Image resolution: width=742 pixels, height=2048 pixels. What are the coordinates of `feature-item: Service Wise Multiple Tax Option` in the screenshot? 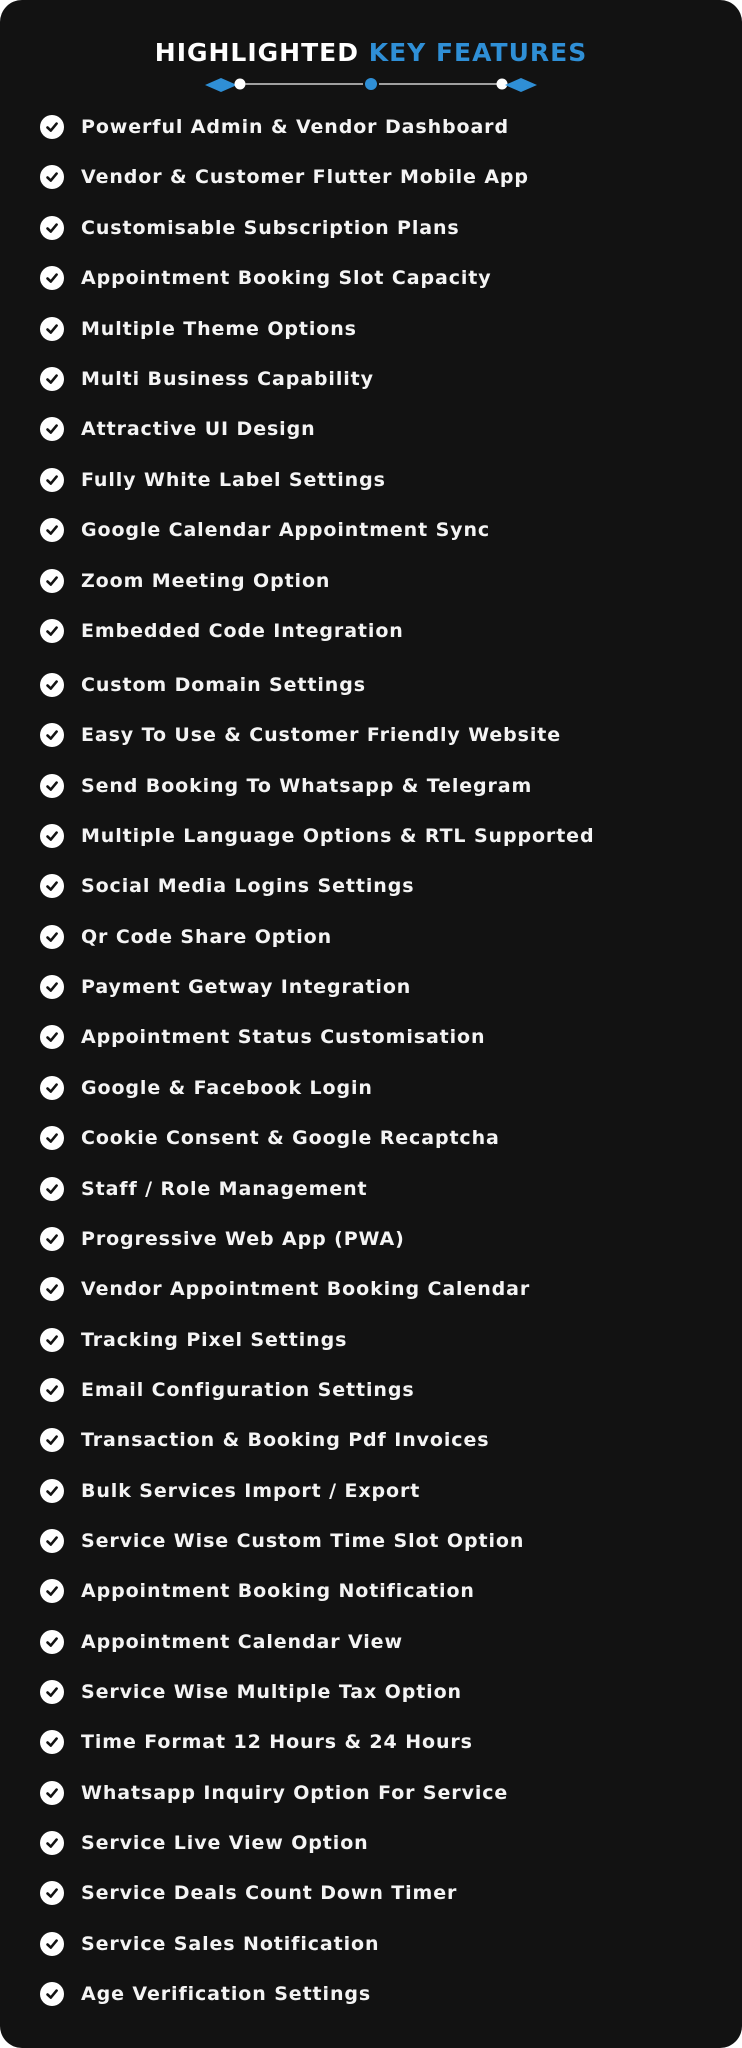 It's located at (251, 1692).